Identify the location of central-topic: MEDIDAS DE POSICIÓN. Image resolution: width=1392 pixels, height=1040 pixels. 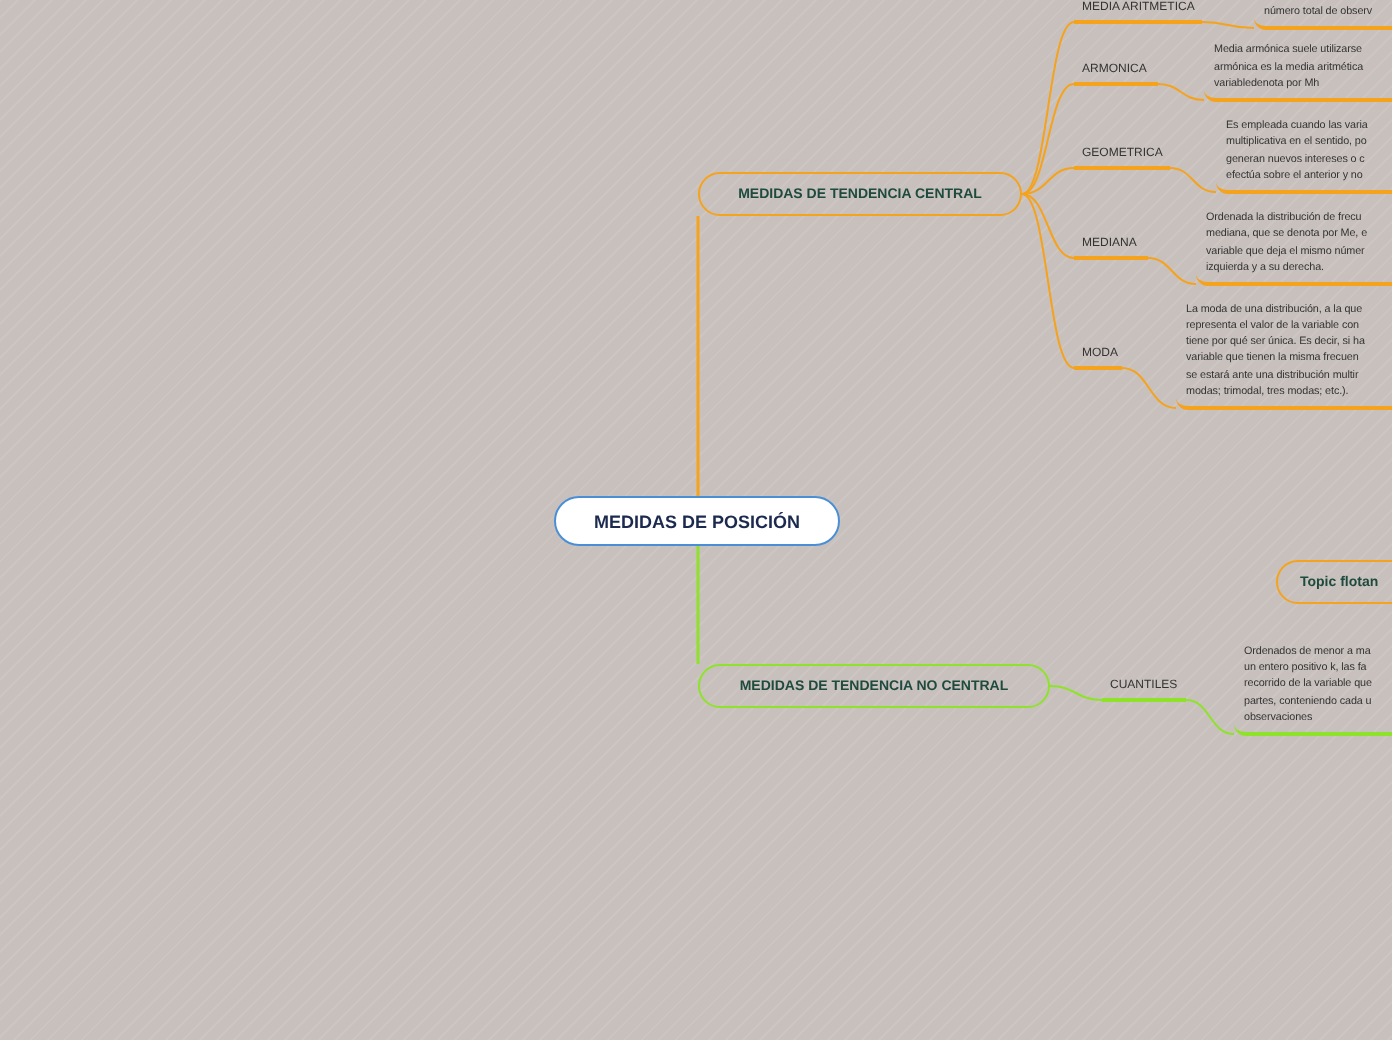
(697, 521).